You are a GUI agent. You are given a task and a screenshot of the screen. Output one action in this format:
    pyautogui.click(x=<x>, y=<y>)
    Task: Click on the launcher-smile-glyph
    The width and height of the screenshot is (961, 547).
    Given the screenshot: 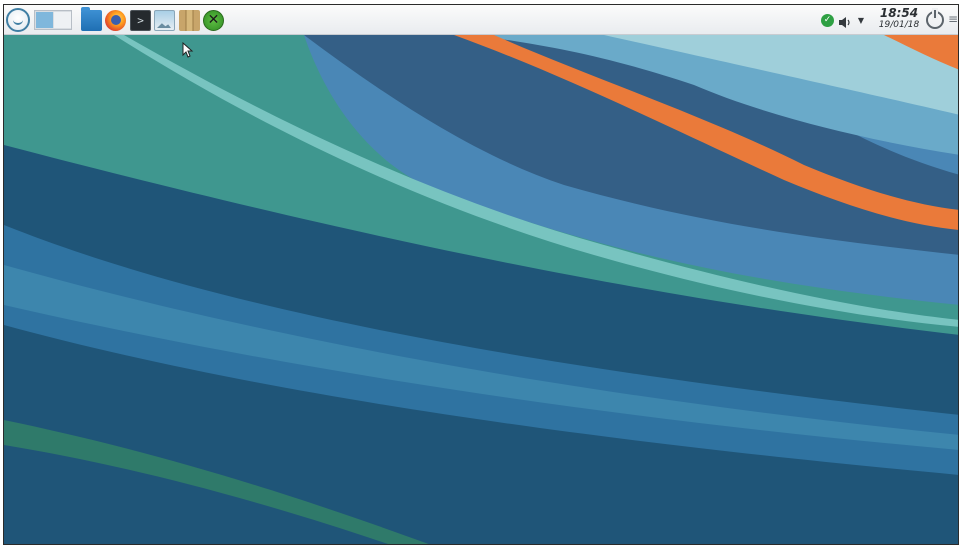 What is the action you would take?
    pyautogui.click(x=18, y=21)
    